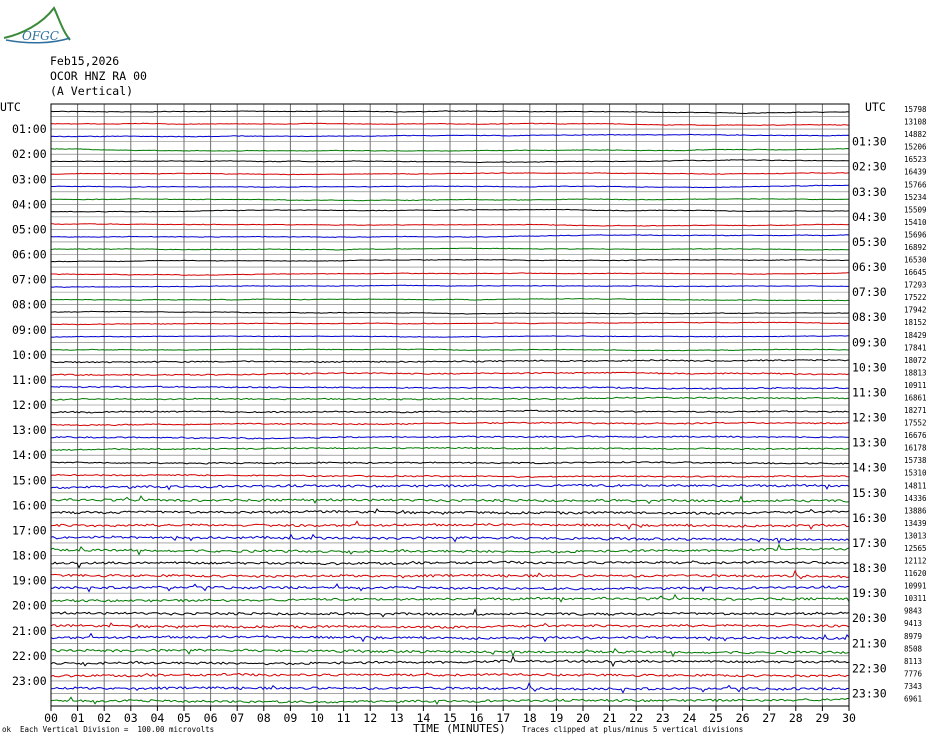 This screenshot has width=930, height=744. What do you see at coordinates (915, 197) in the screenshot?
I see `trace-count-label: 15234` at bounding box center [915, 197].